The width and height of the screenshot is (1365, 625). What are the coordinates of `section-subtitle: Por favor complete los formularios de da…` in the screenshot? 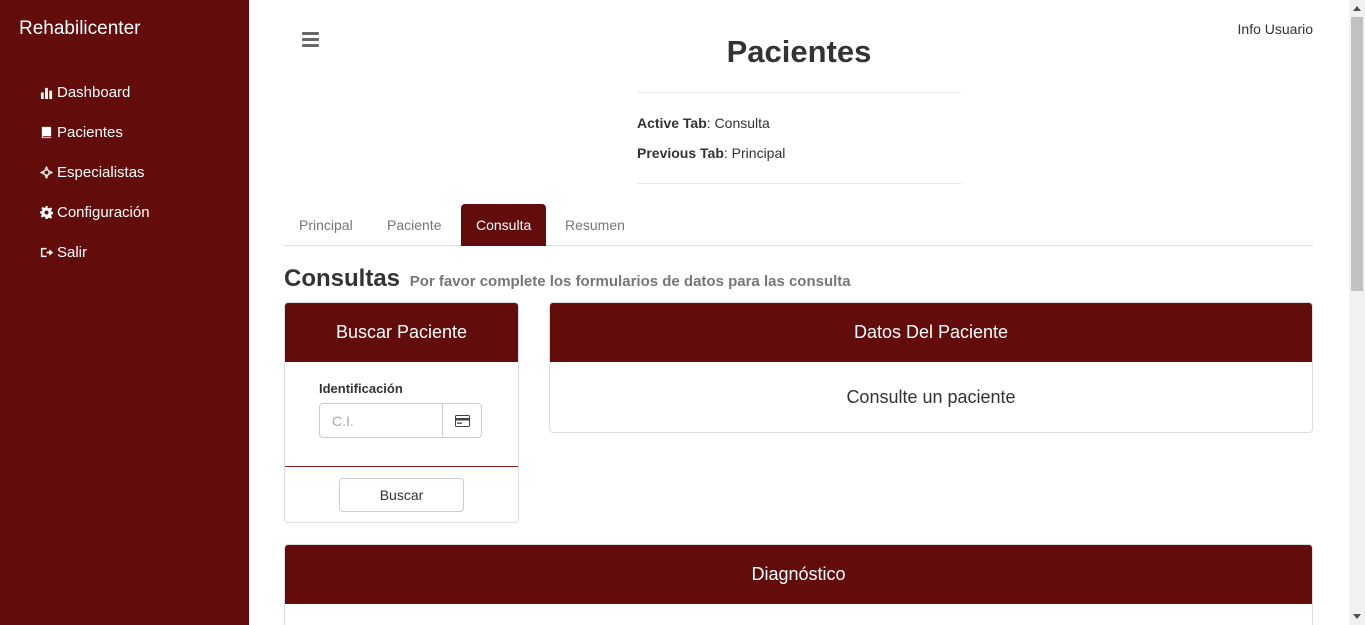 It's located at (630, 281).